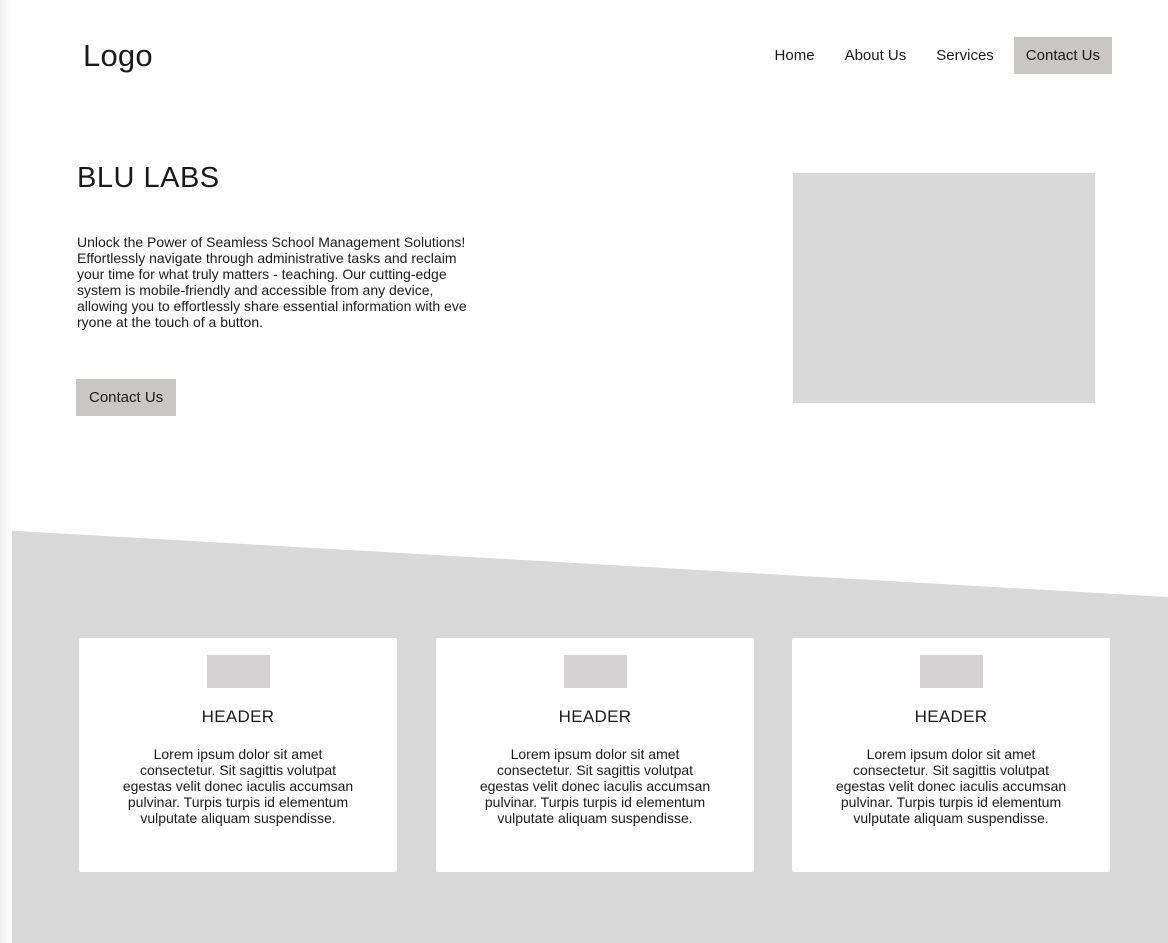  I want to click on hero-contact-us-button: Contact Us, so click(126, 397).